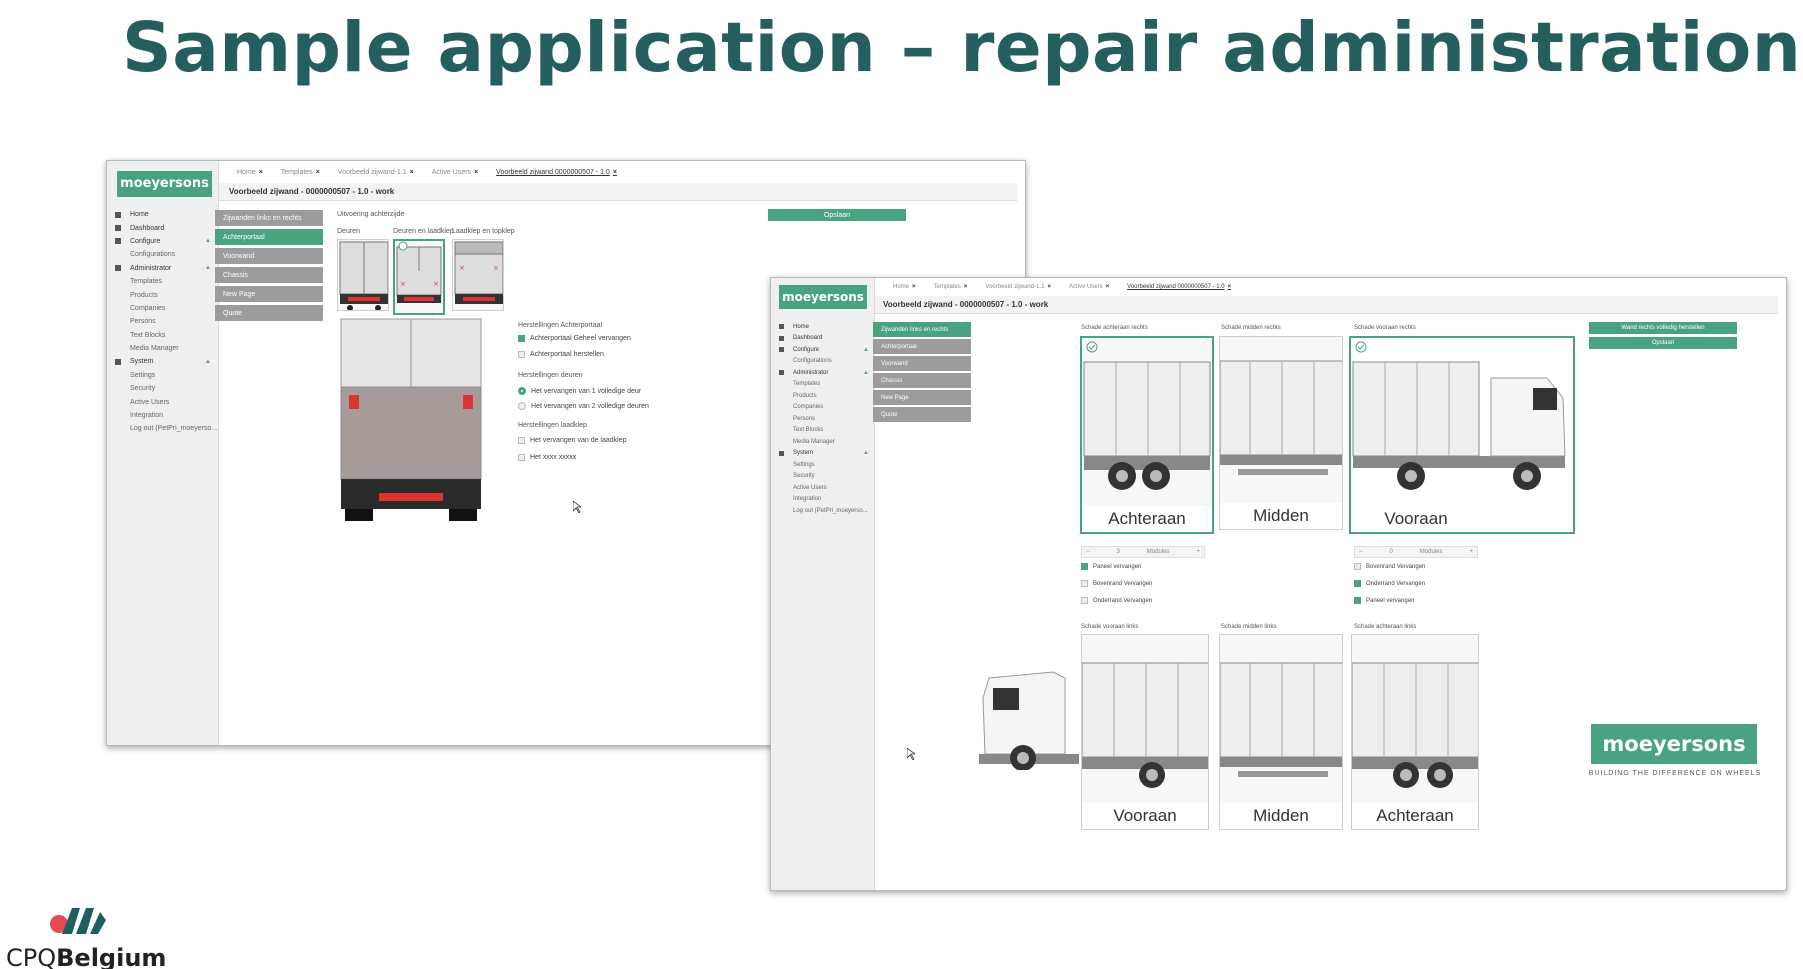 Image resolution: width=1803 pixels, height=969 pixels. What do you see at coordinates (1143, 552) in the screenshot?
I see `module-stepper-left: − 3 Modules +` at bounding box center [1143, 552].